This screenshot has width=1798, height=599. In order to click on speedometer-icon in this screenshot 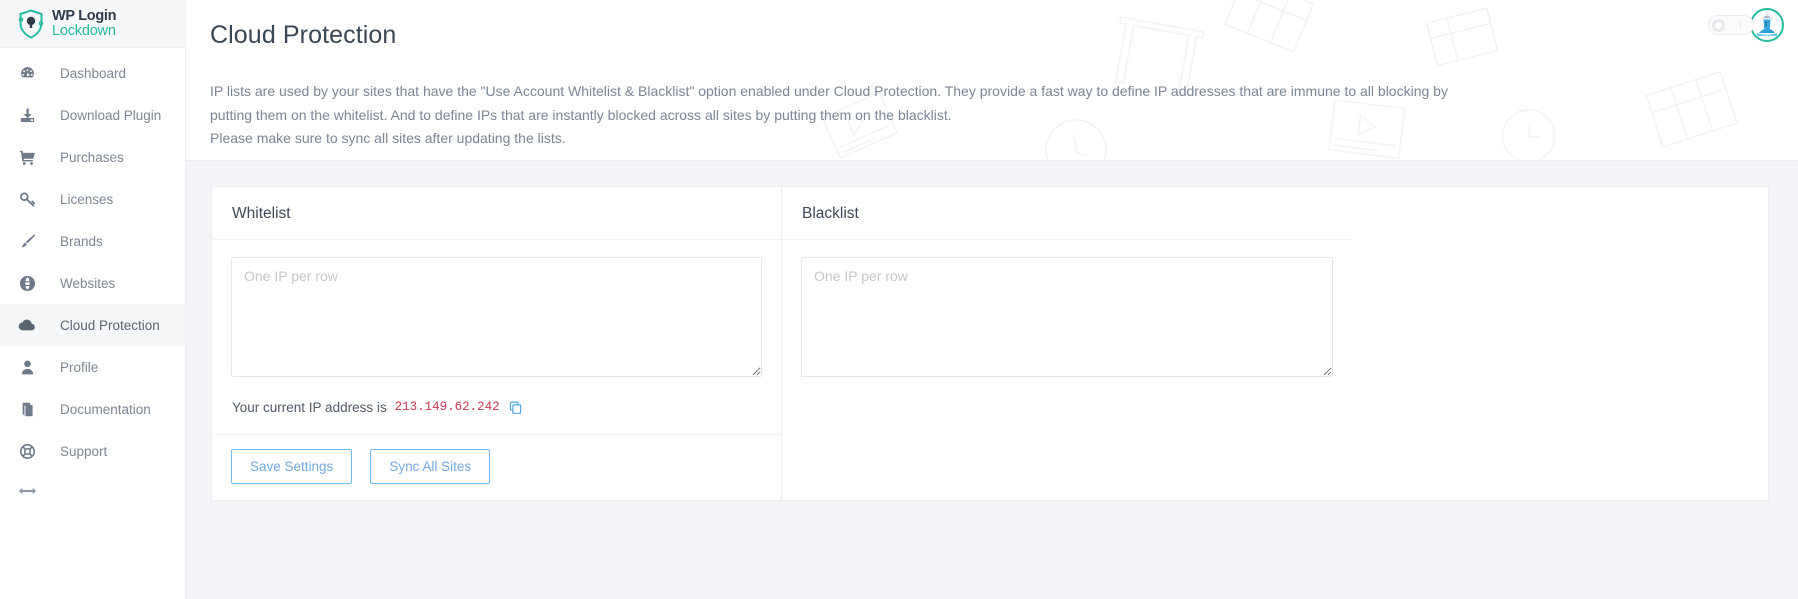, I will do `click(27, 73)`.